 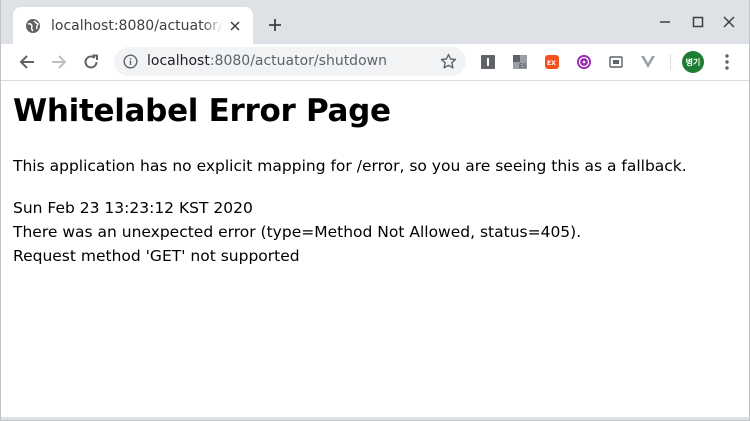 I want to click on bookmark-star-icon, so click(x=448, y=61).